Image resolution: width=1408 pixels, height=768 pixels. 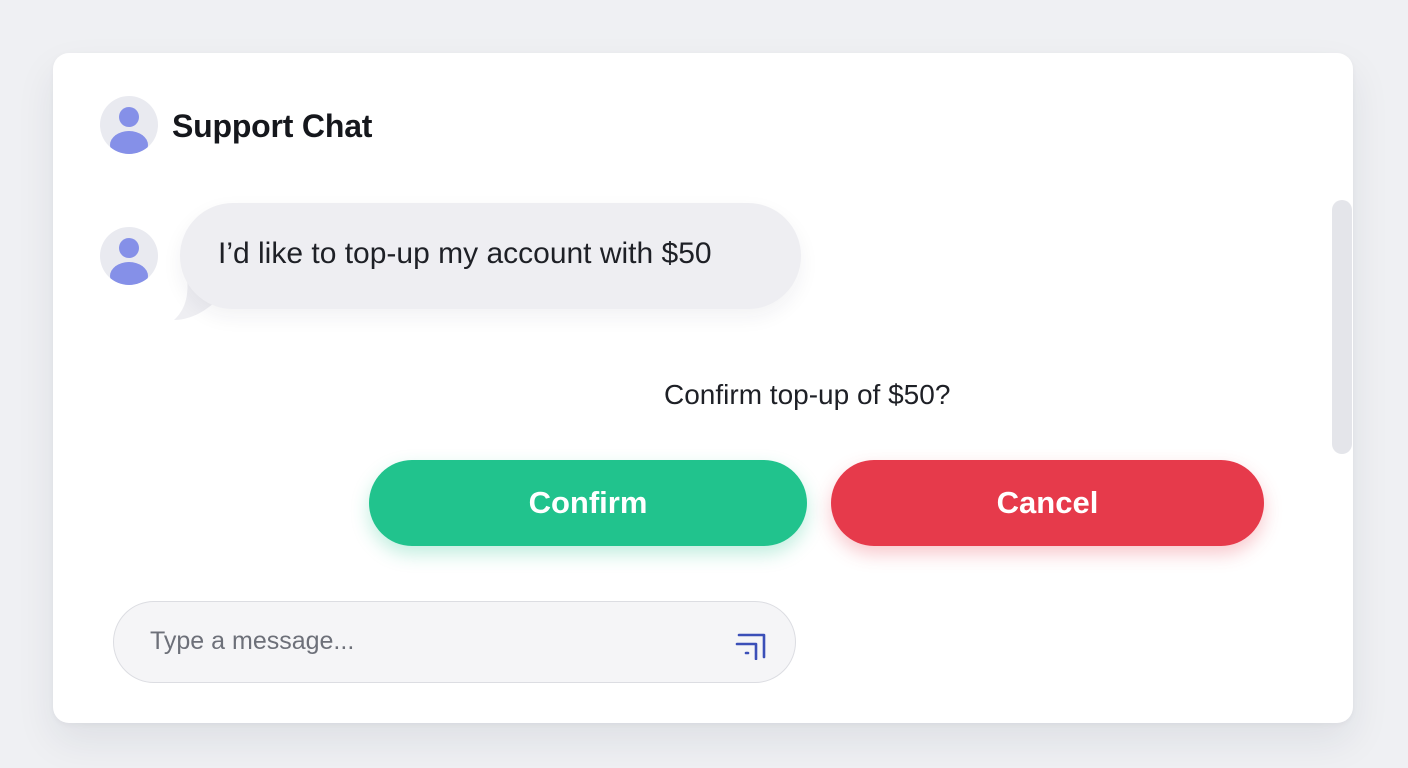 I want to click on header-avatar, so click(x=129, y=125).